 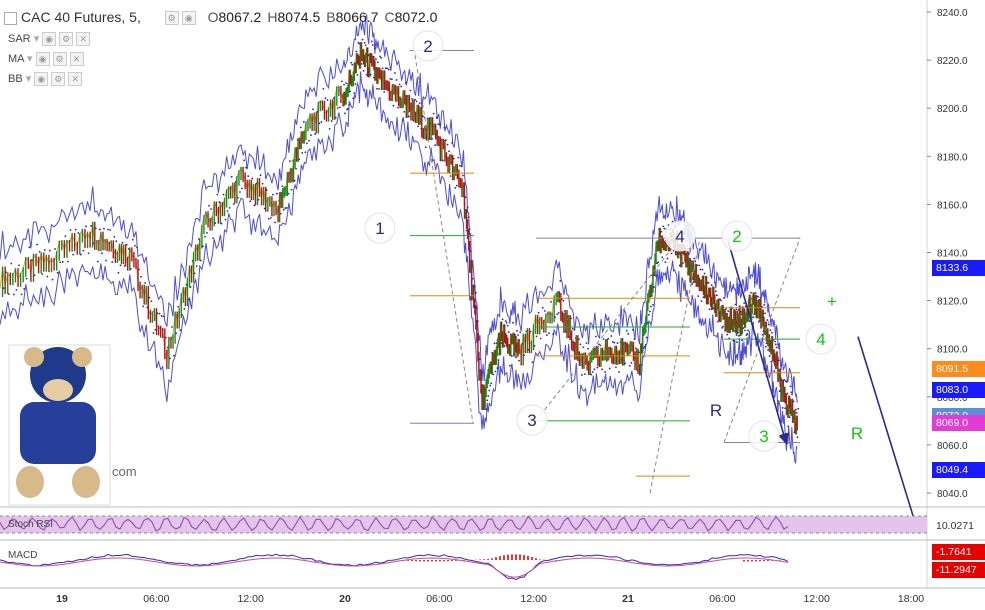 I want to click on y-tick-label: 8040.0, so click(x=952, y=494).